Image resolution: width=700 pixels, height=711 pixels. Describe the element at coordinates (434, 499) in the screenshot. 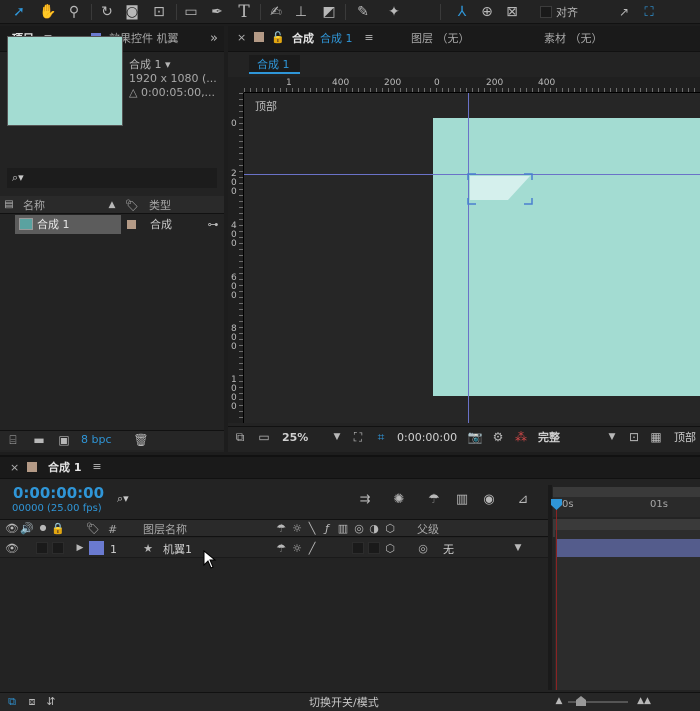

I see `hide-shy-layers-icon: ☂` at that location.